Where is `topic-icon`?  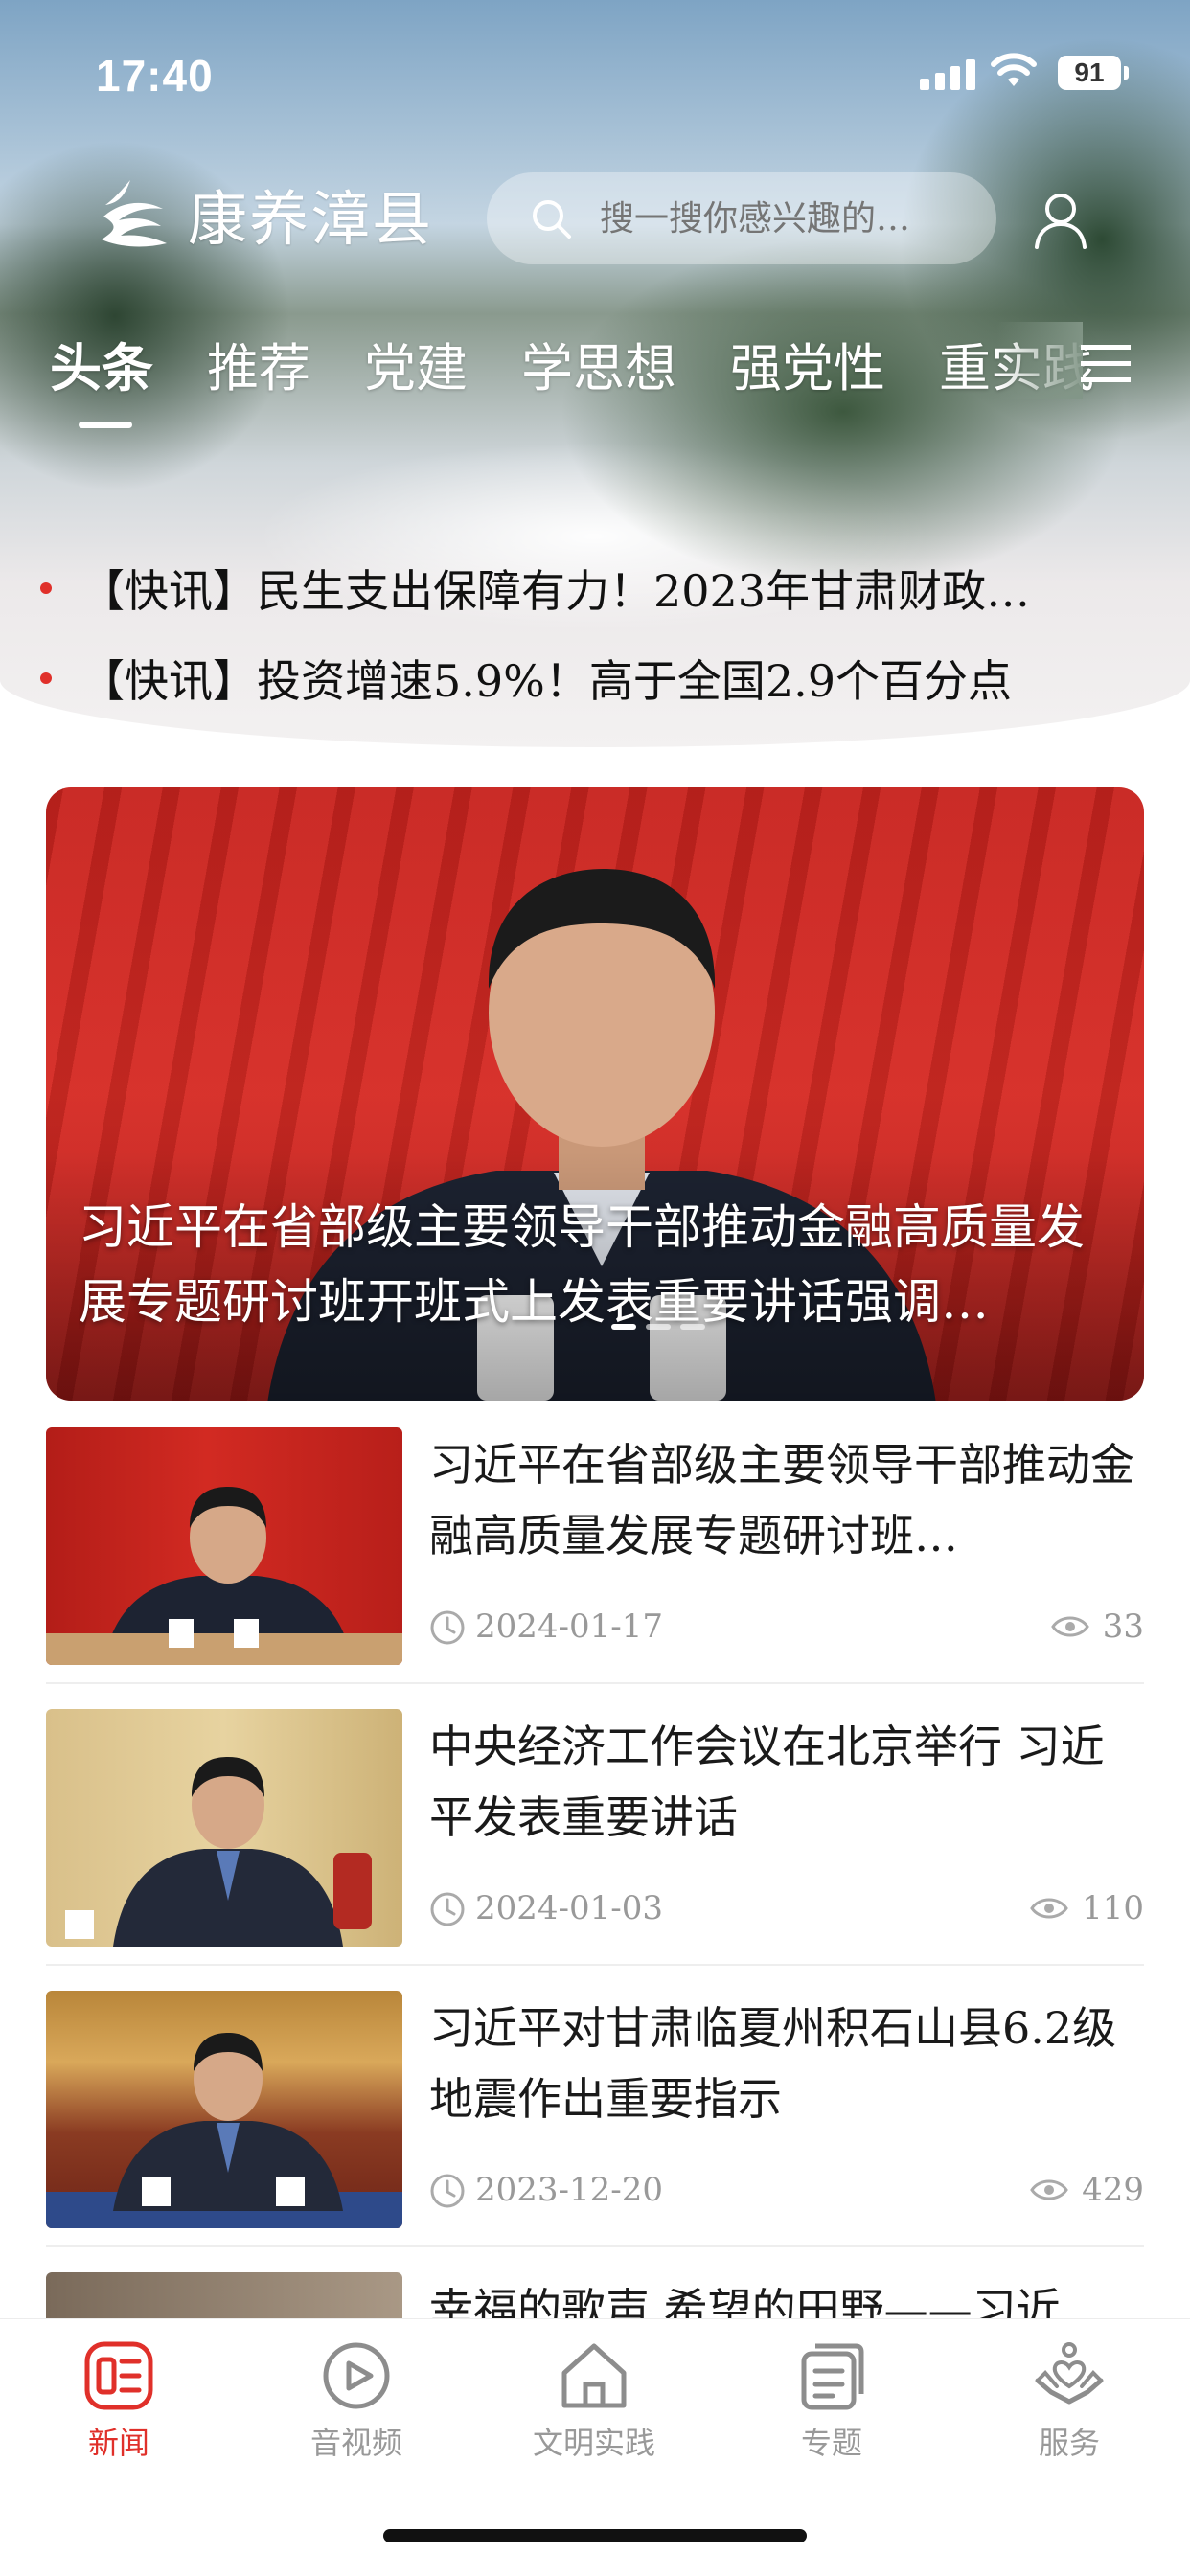 topic-icon is located at coordinates (833, 2376).